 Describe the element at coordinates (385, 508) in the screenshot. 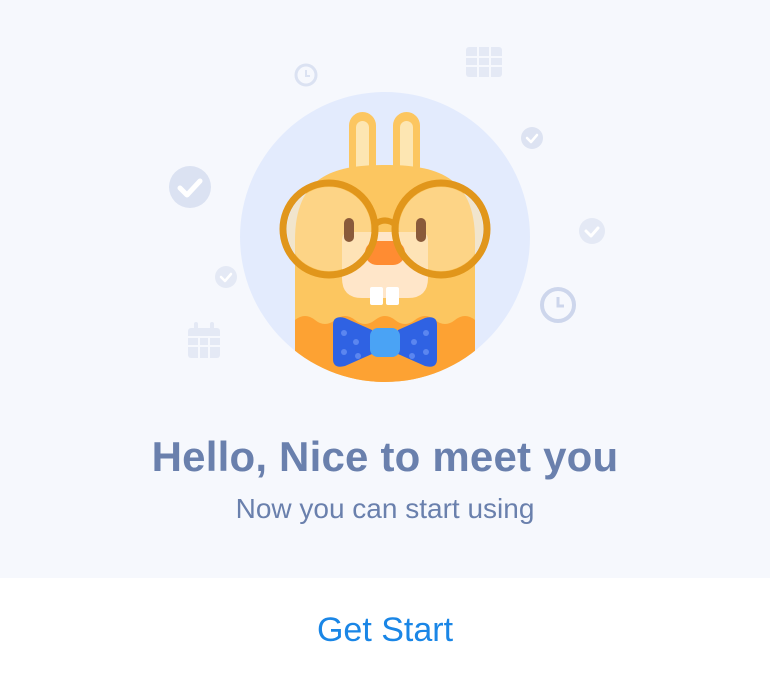

I see `welcome-subtitle: Now you can start using` at that location.